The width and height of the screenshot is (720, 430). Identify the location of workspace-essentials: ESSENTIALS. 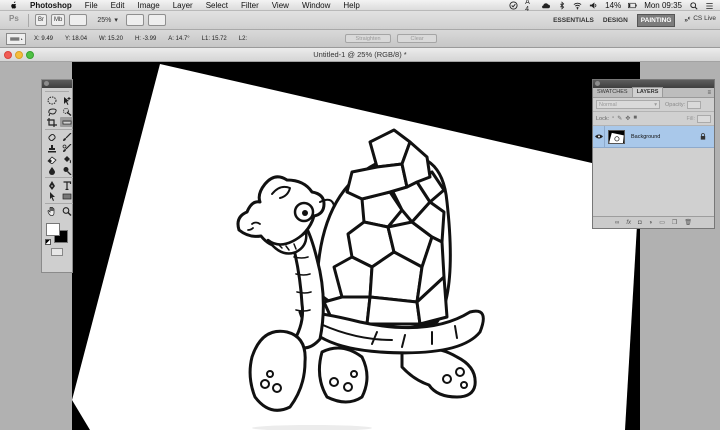
(573, 20).